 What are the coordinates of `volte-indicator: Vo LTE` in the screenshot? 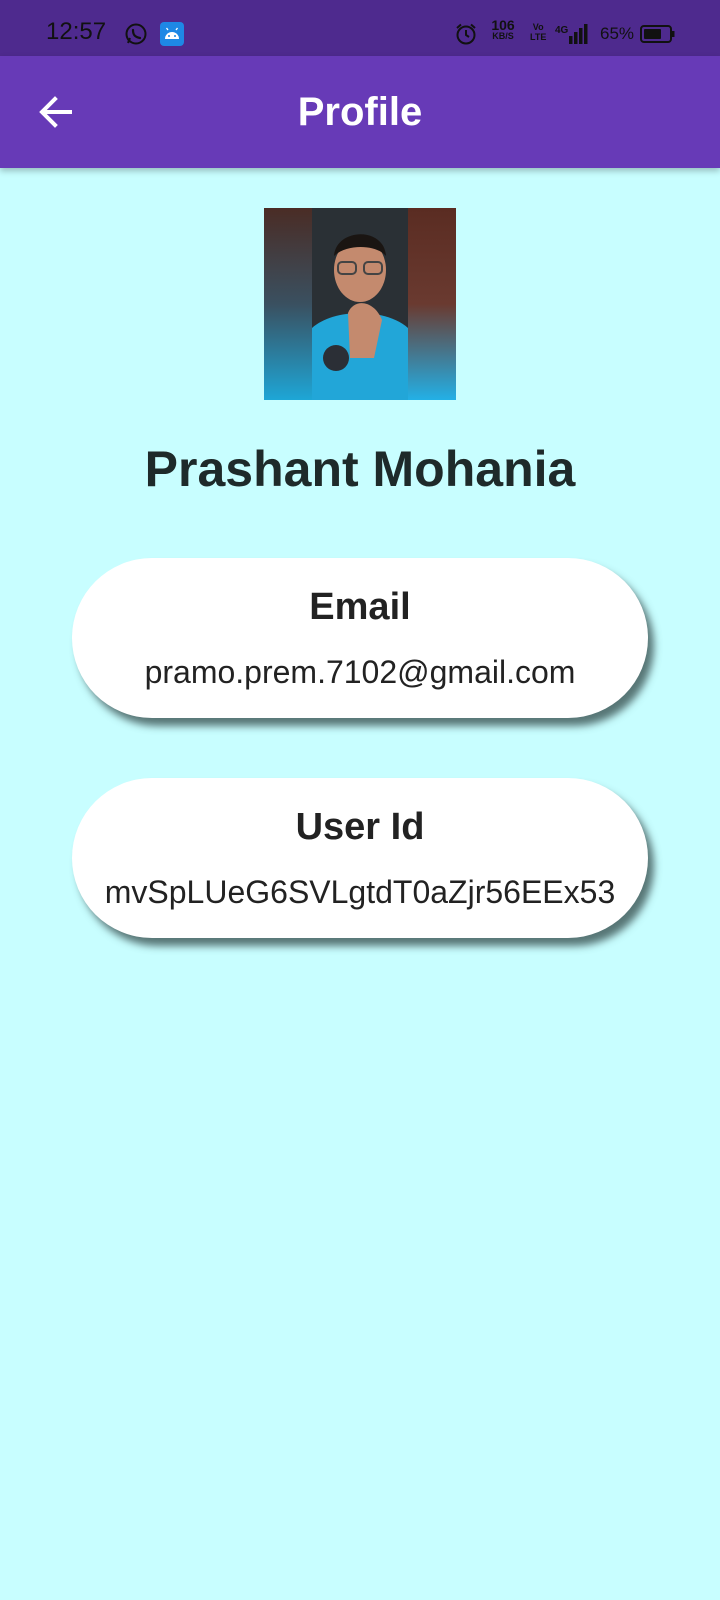 It's located at (538, 32).